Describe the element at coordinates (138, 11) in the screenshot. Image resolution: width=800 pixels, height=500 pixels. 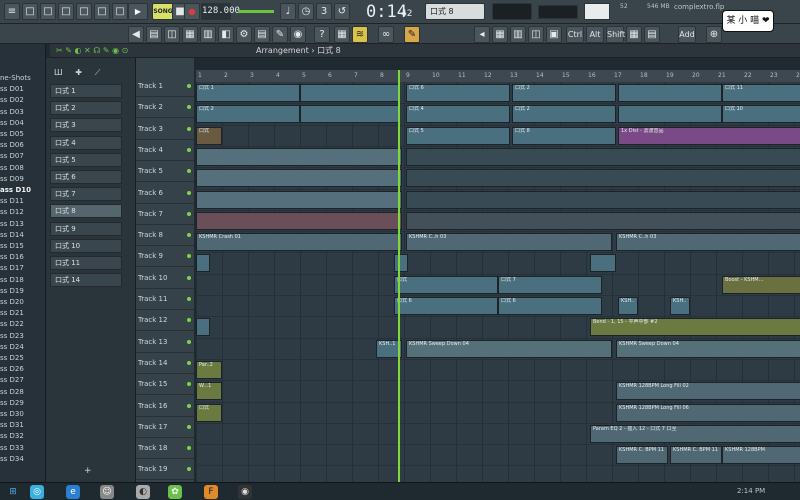
I see `play-button: ▶` at that location.